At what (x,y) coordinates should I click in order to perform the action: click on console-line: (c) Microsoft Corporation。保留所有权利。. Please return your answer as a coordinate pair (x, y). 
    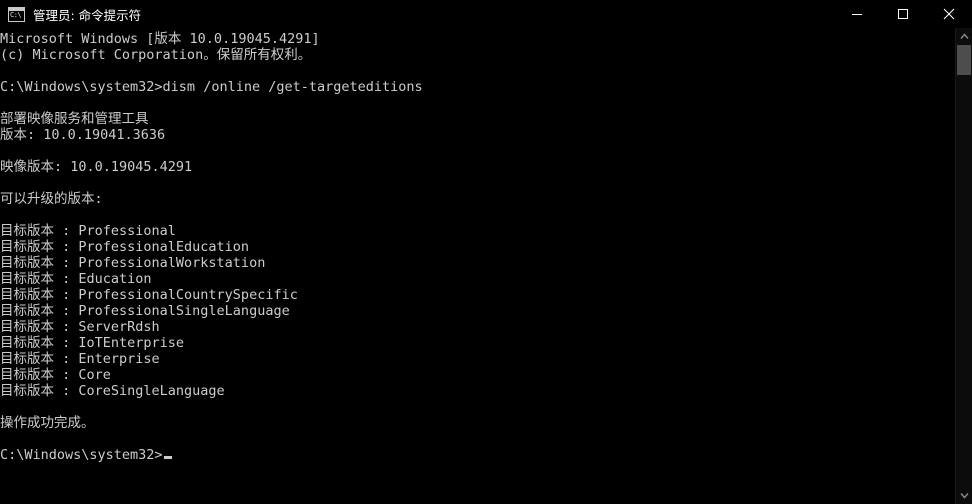
    Looking at the image, I should click on (156, 55).